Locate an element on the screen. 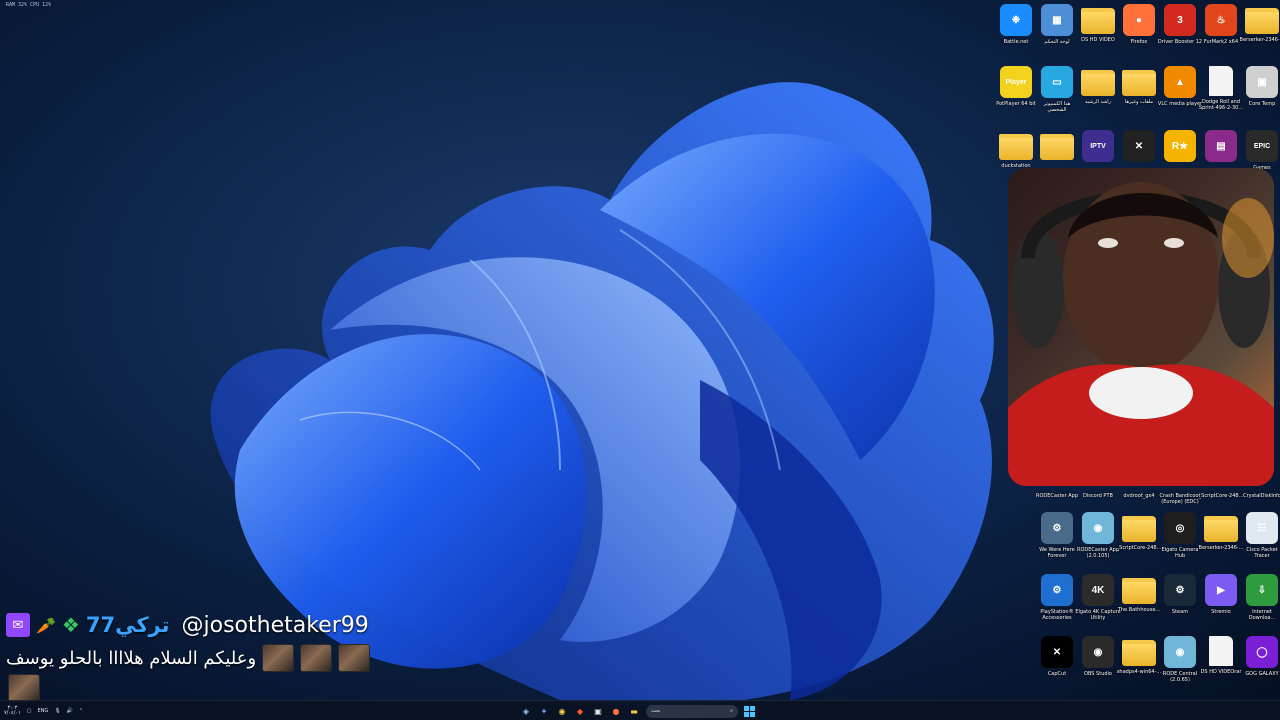  desktop-icon: 4K Elgato 4K Capture Utility is located at coordinates (1098, 604).